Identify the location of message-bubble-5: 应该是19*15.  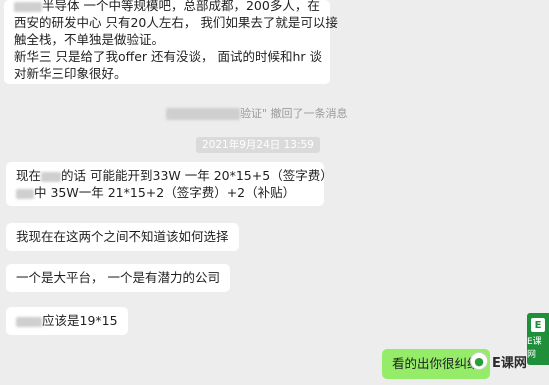
(67, 321).